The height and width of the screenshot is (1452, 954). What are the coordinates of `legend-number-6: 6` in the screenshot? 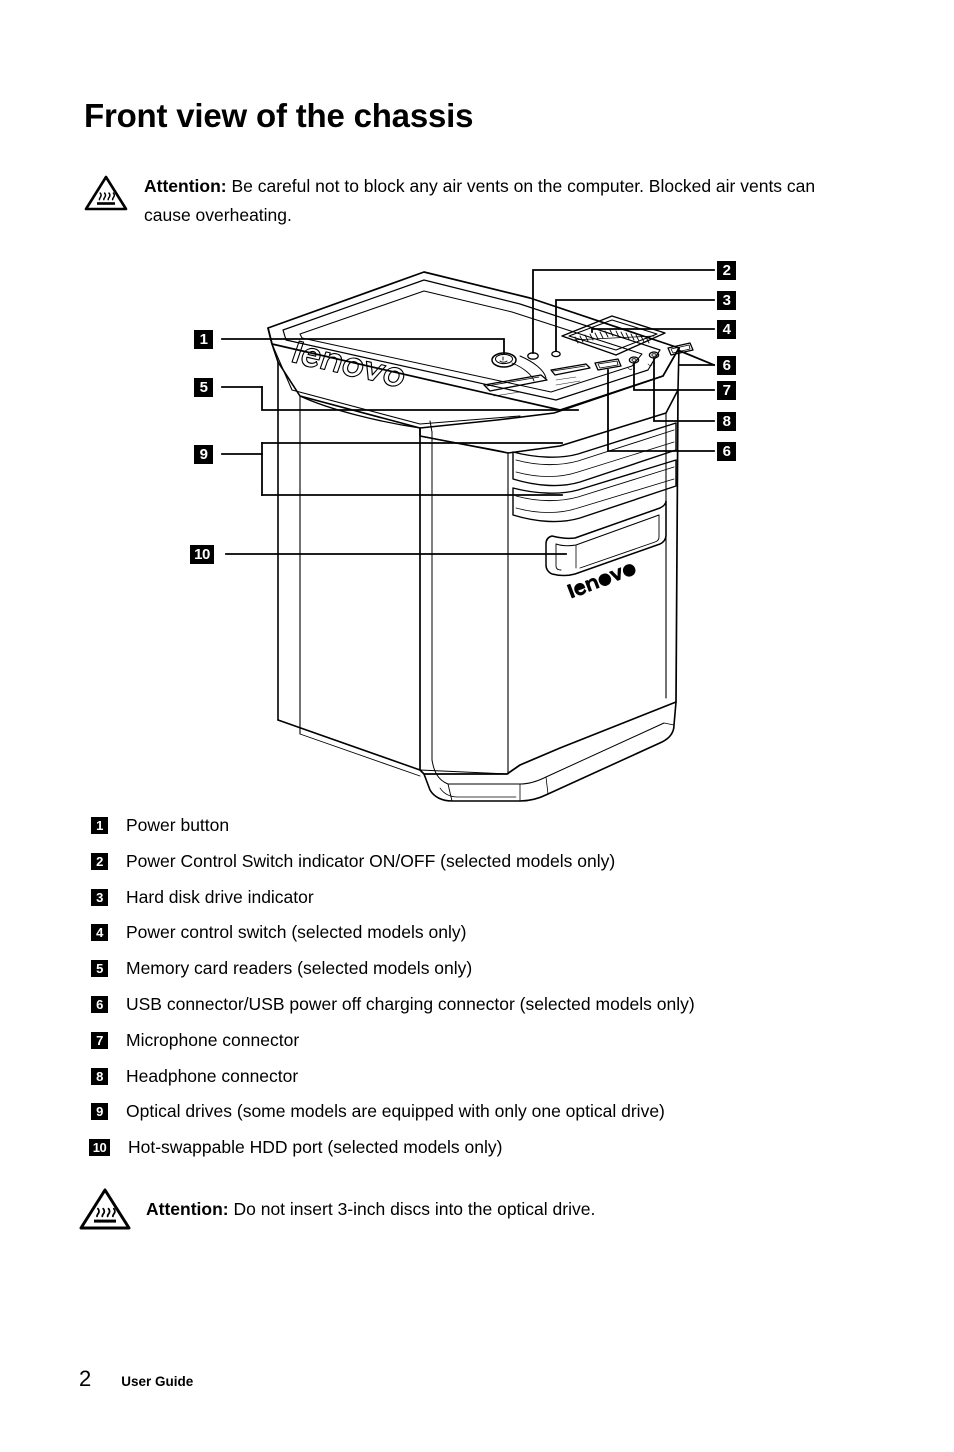 It's located at (99, 1004).